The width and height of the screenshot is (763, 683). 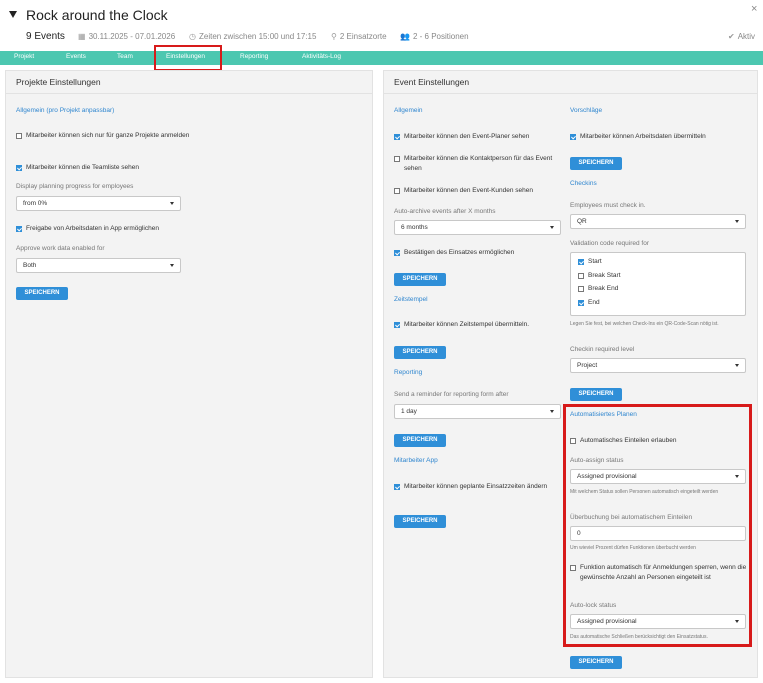 I want to click on calendar-icon: ▦, so click(x=82, y=36).